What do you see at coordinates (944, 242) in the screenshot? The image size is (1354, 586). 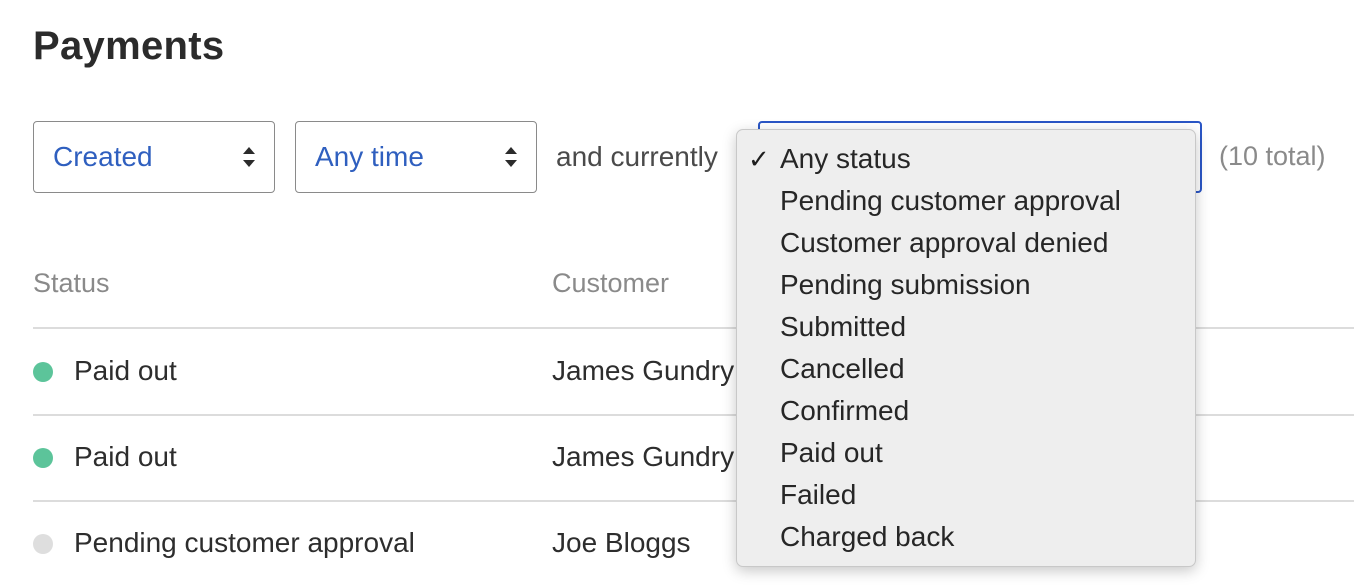 I see `status-option-label: Customer approval denied` at bounding box center [944, 242].